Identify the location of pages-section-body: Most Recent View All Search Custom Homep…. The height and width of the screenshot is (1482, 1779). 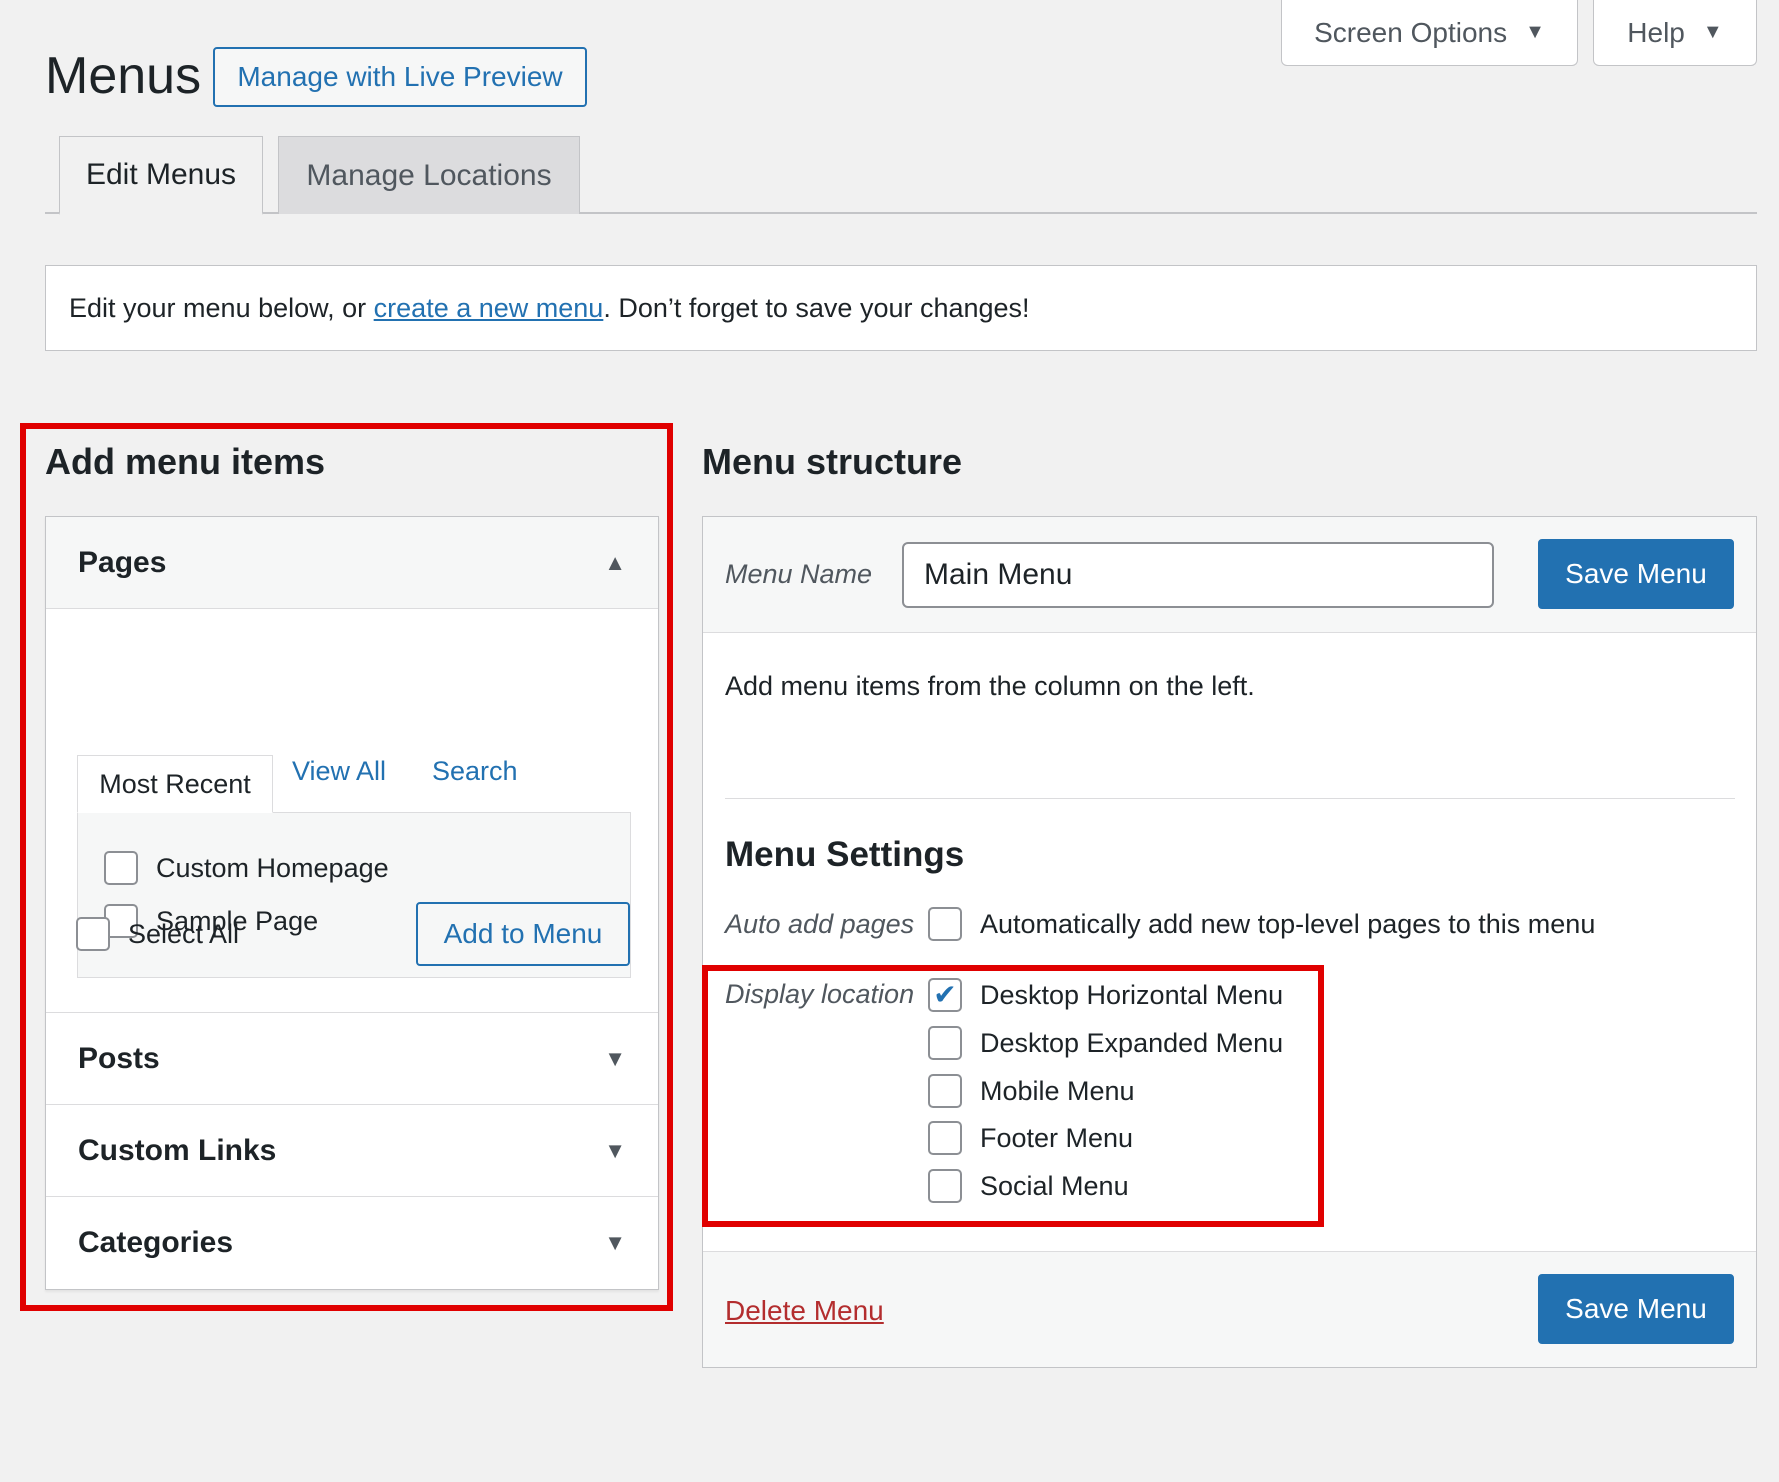
(352, 811).